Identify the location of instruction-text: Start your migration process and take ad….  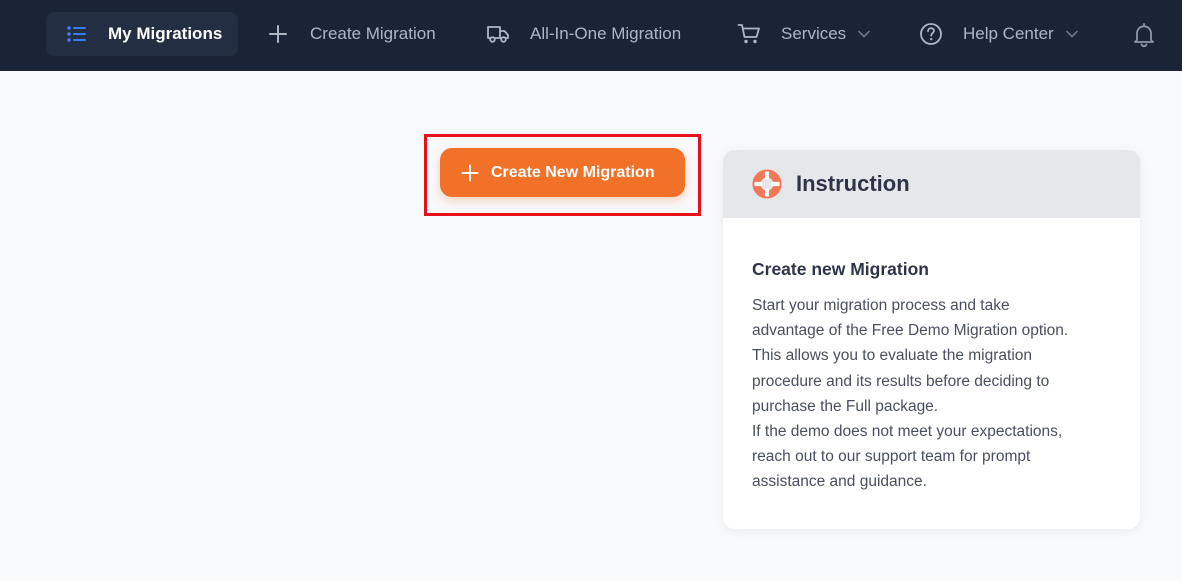
(932, 394).